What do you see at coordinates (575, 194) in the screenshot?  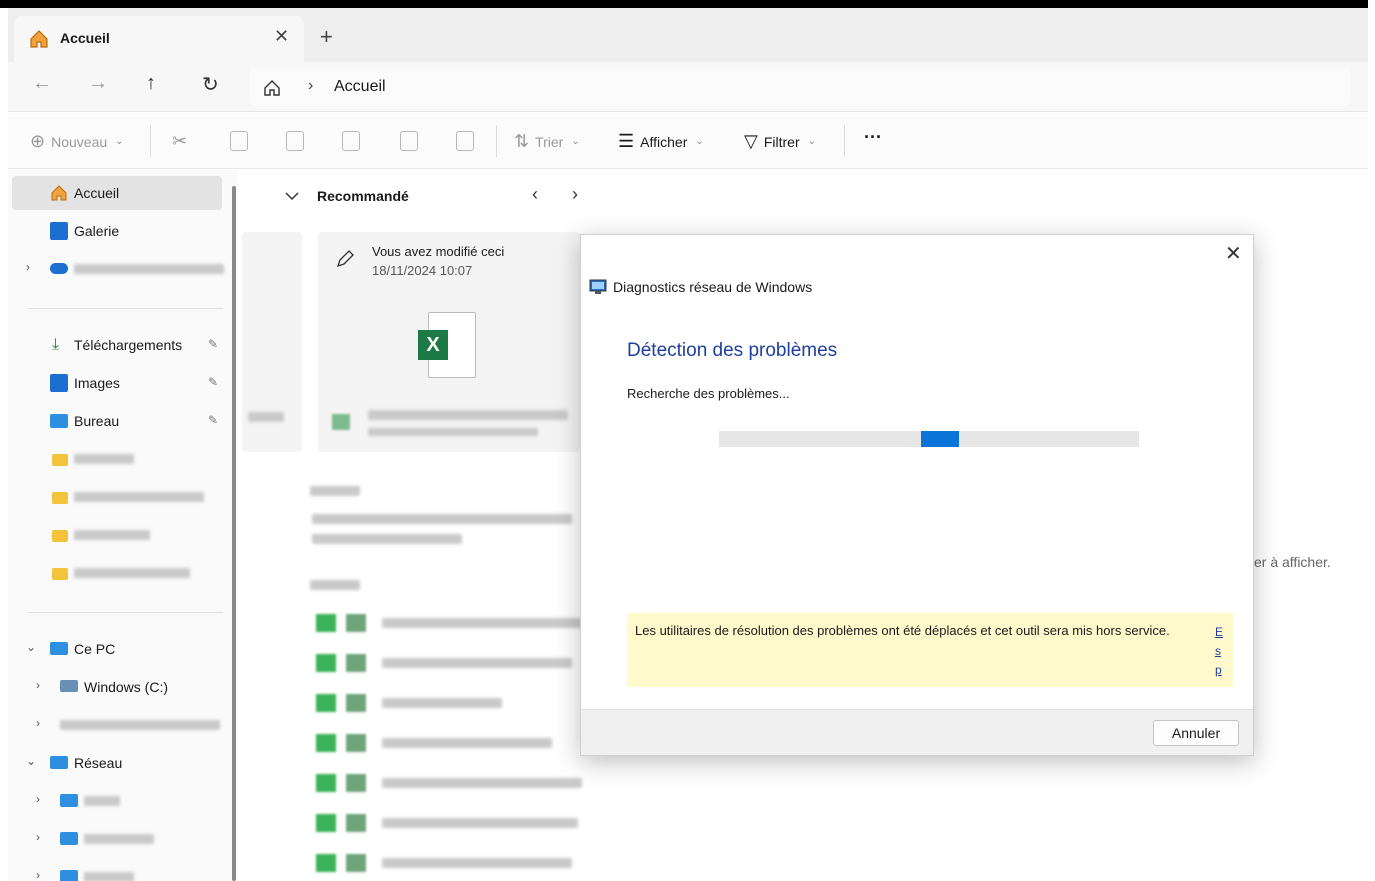 I see `next-icon: ›` at bounding box center [575, 194].